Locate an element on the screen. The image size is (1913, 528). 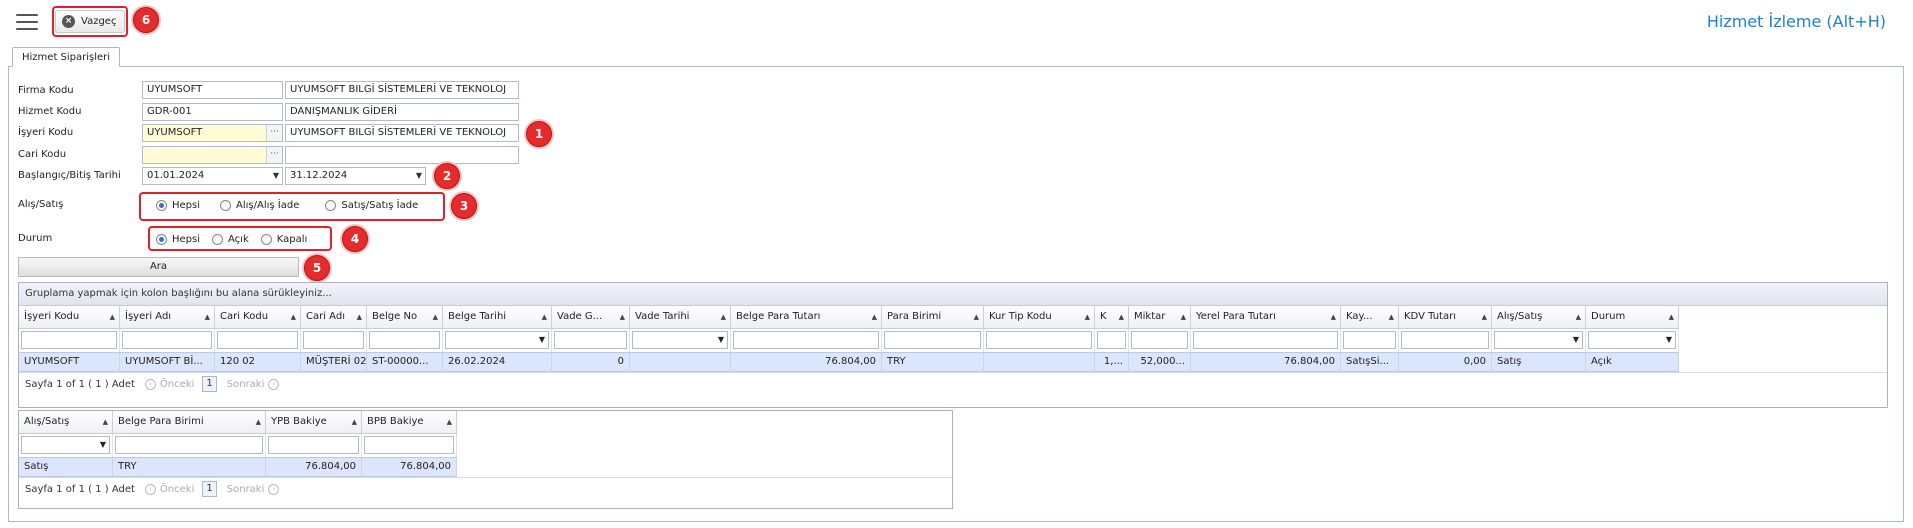
column-header: Belge No ▲ is located at coordinates (405, 317).